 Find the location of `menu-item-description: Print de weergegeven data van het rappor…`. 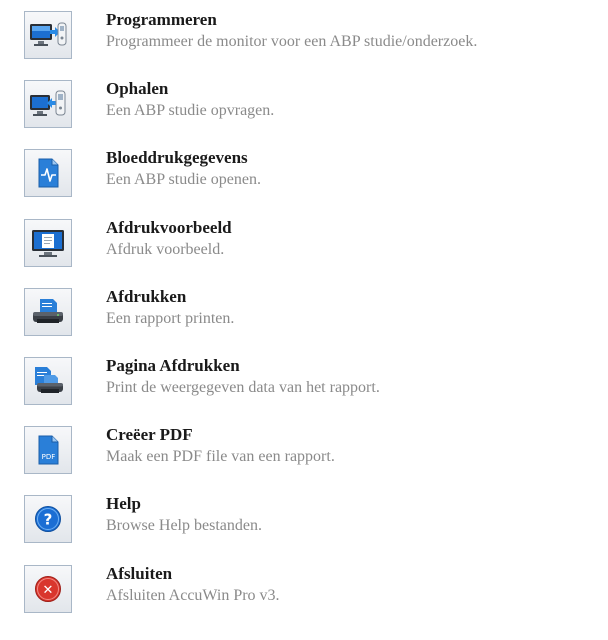

menu-item-description: Print de weergegeven data van het rappor… is located at coordinates (243, 387).